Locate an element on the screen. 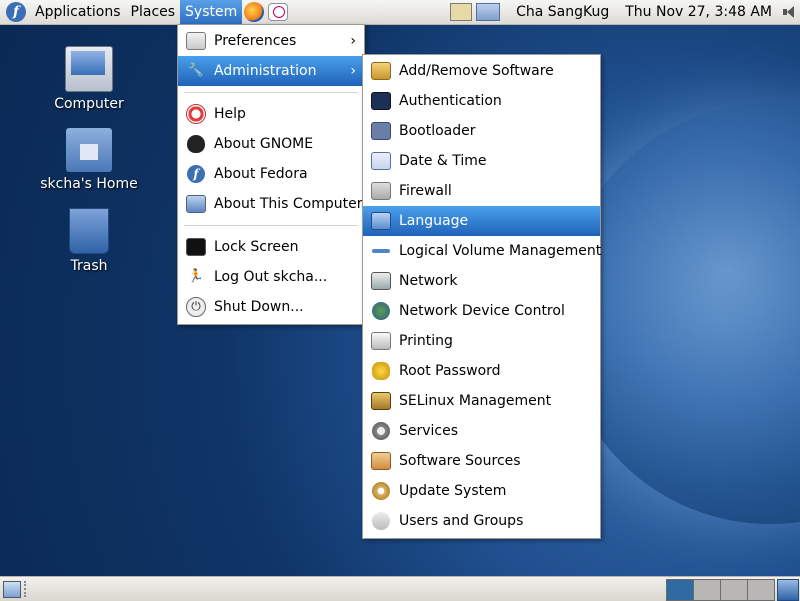  show-desktop-icon is located at coordinates (12, 589).